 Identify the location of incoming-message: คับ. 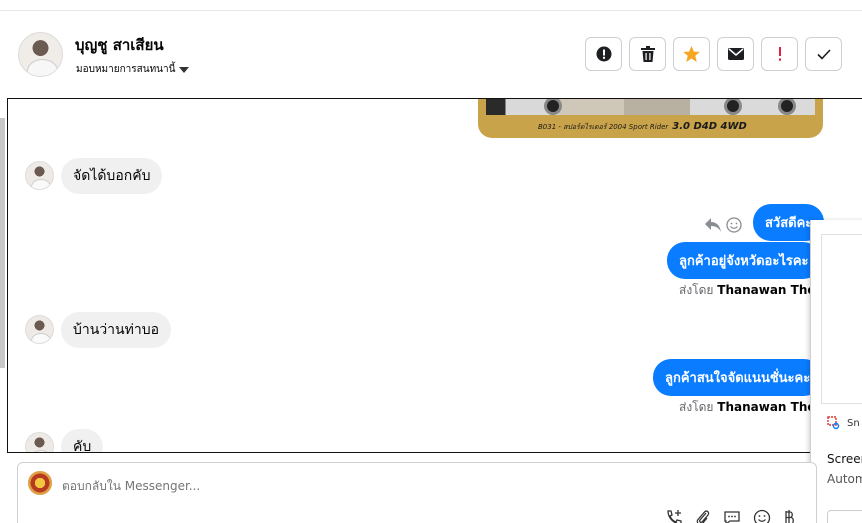
(82, 440).